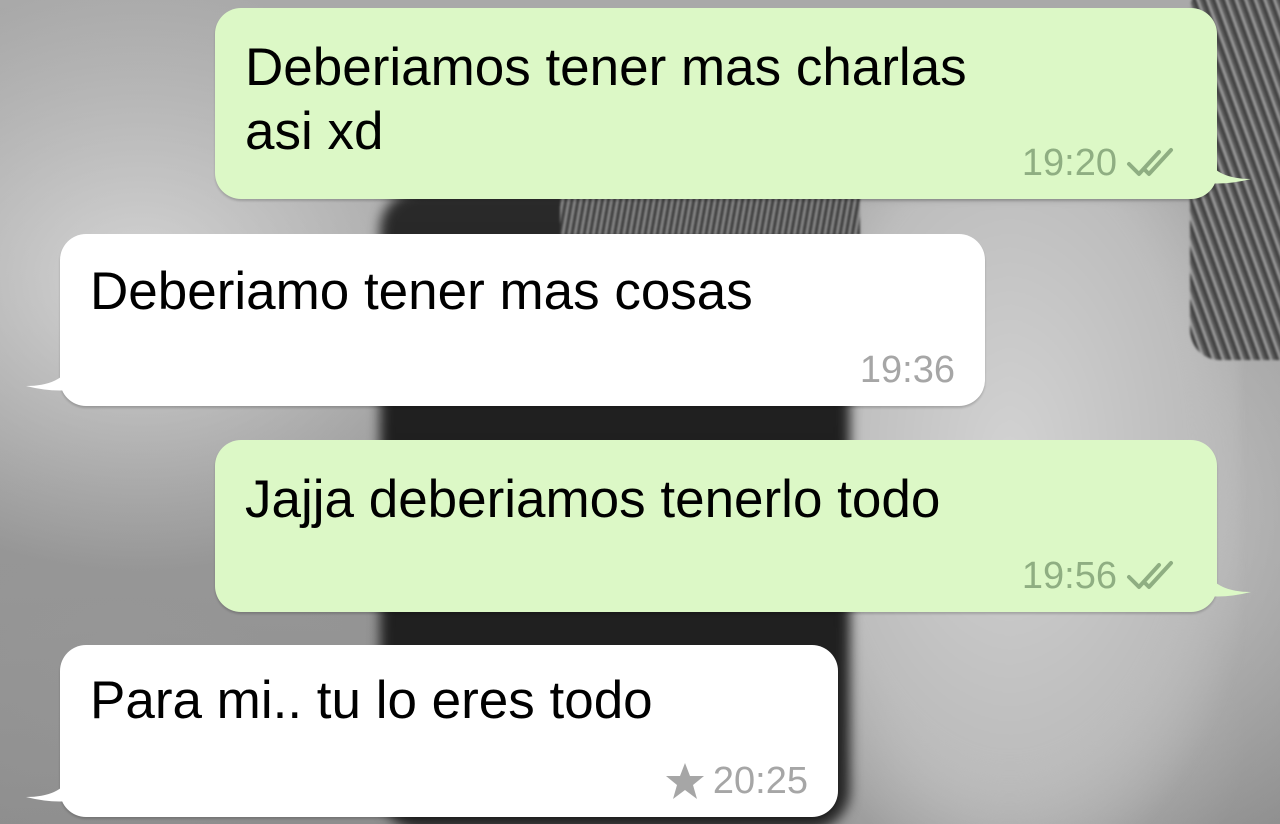  I want to click on message-meta: 19:20, so click(1104, 163).